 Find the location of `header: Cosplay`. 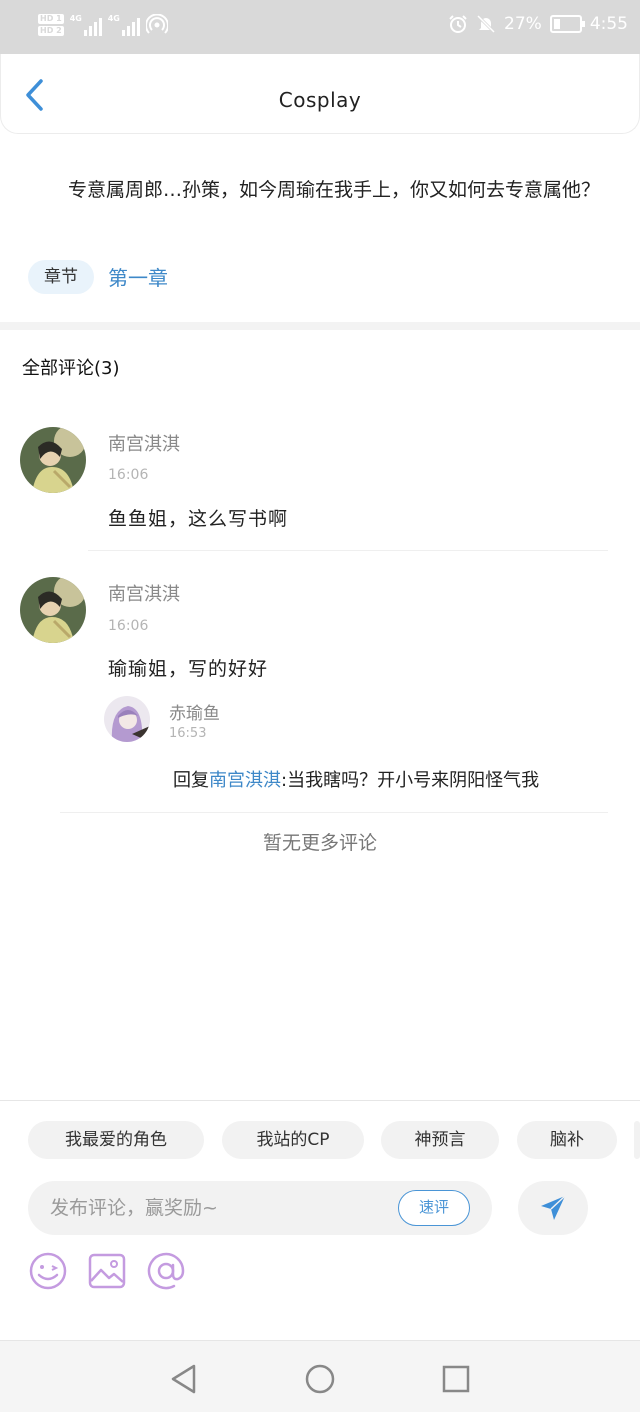

header: Cosplay is located at coordinates (320, 94).